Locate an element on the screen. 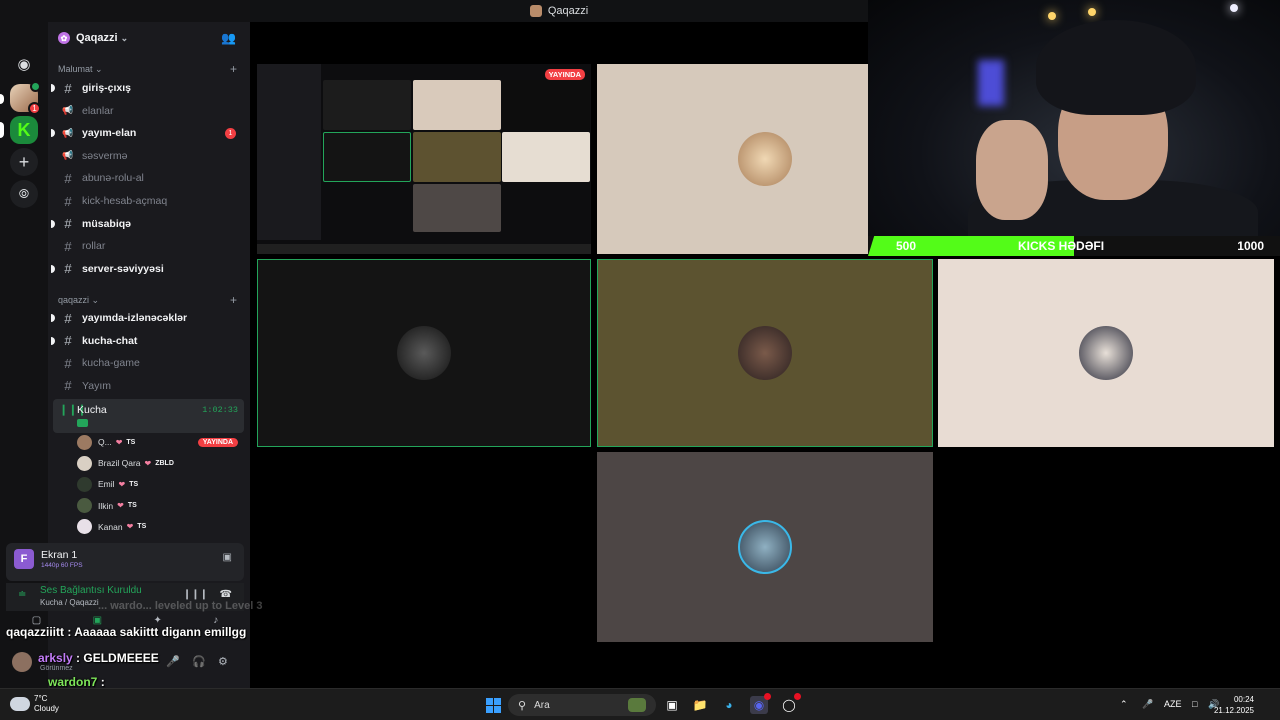  channel-4: # abunə-rolu-al is located at coordinates (149, 178).